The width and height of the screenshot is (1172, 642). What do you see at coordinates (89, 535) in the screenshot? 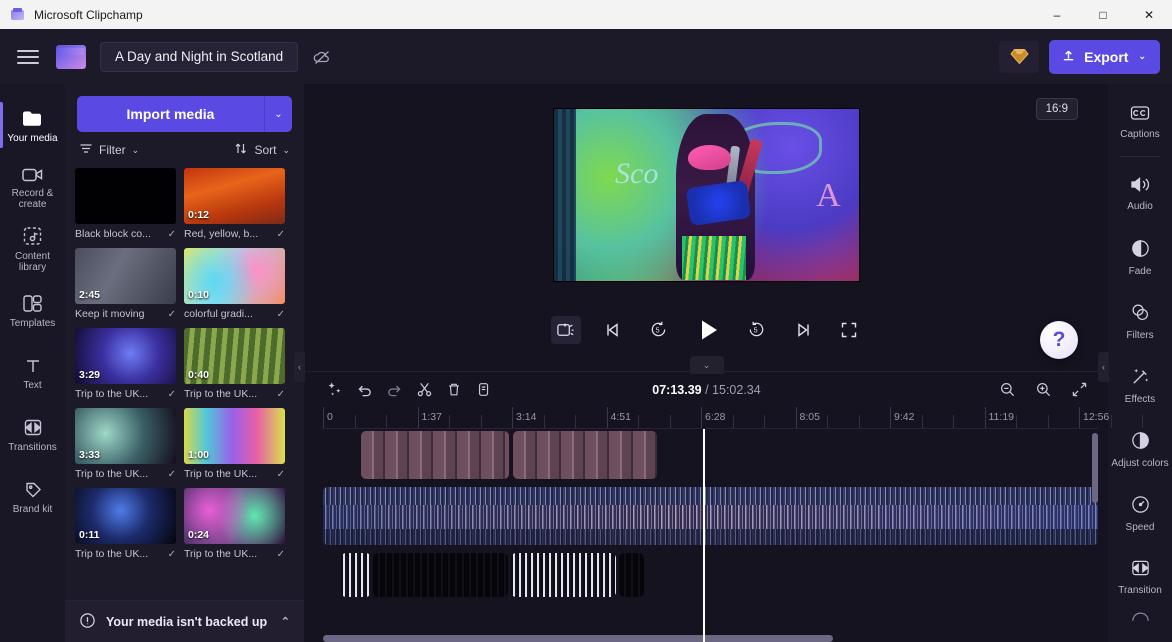
I see `media-duration: 0:11` at bounding box center [89, 535].